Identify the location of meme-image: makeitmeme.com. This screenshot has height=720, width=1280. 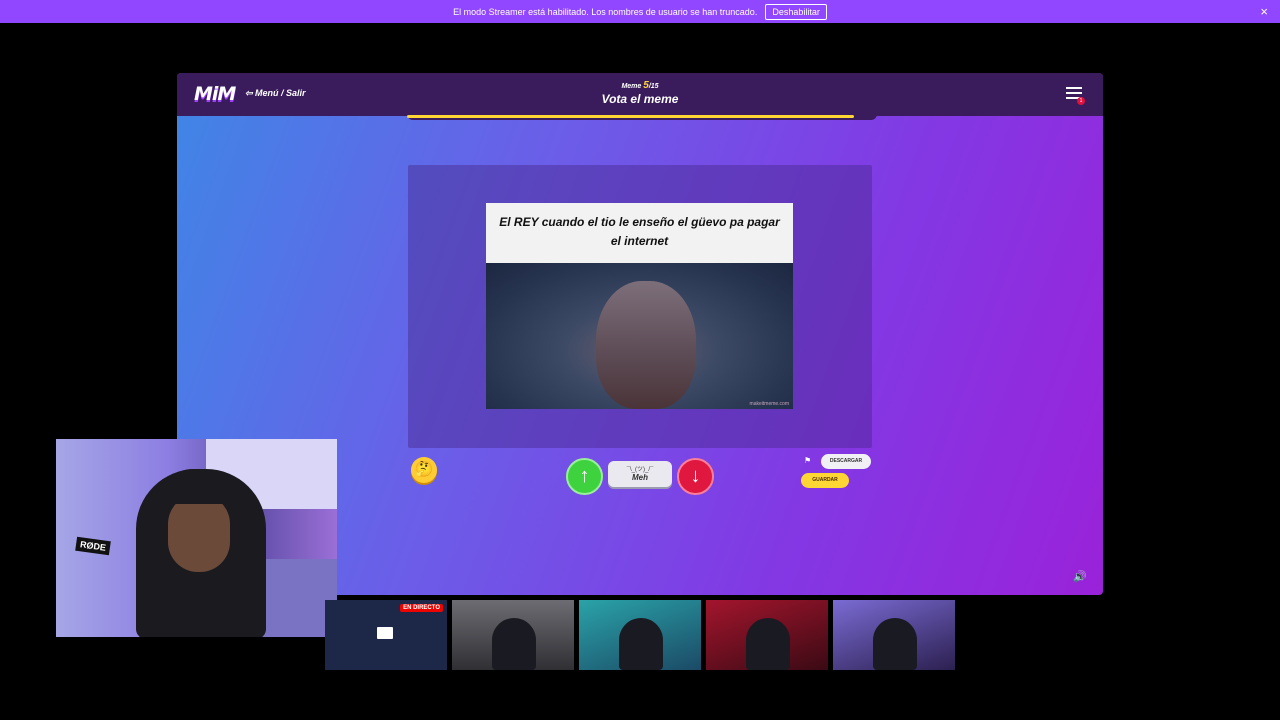
(639, 336).